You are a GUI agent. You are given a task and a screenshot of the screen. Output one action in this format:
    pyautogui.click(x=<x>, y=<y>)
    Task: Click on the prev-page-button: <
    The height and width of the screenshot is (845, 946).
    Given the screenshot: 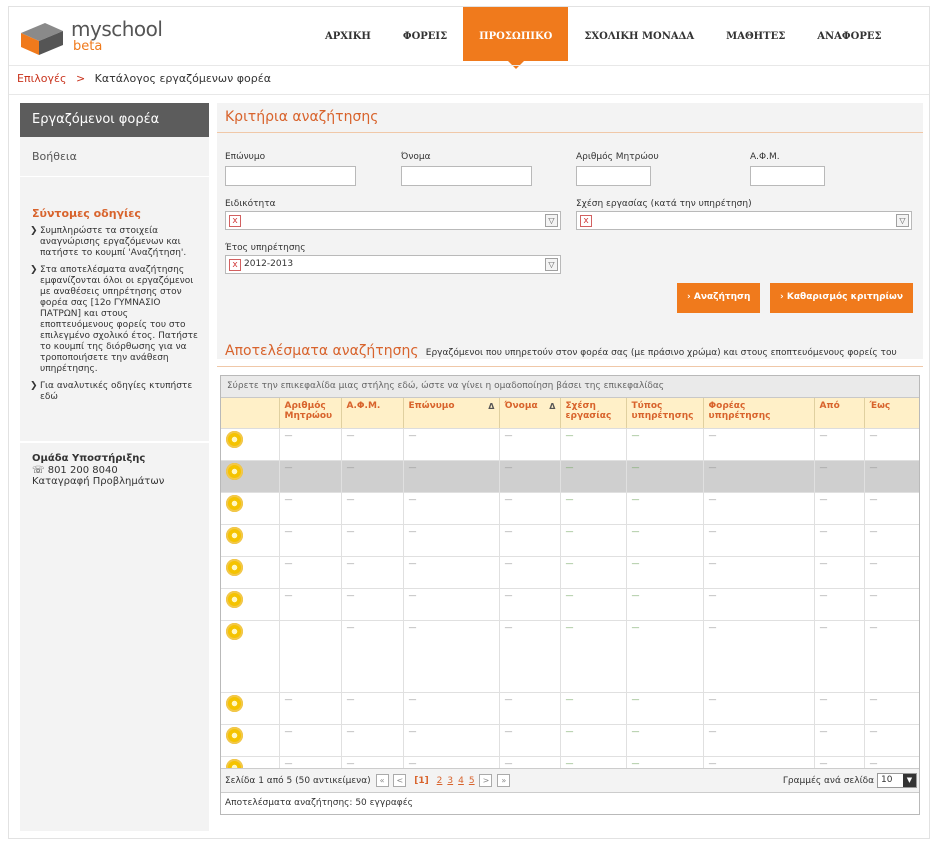 What is the action you would take?
    pyautogui.click(x=400, y=780)
    